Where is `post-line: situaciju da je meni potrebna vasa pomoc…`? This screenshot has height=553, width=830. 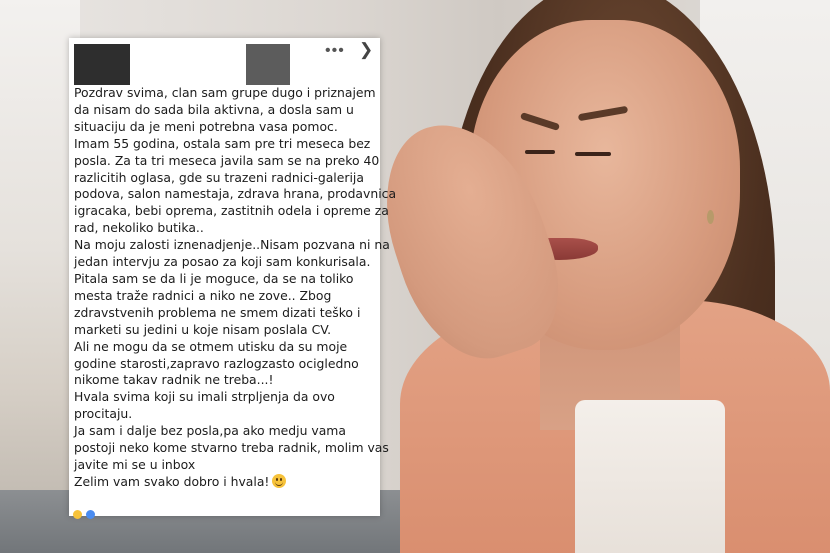
post-line: situaciju da je meni potrebna vasa pomoc… is located at coordinates (206, 126).